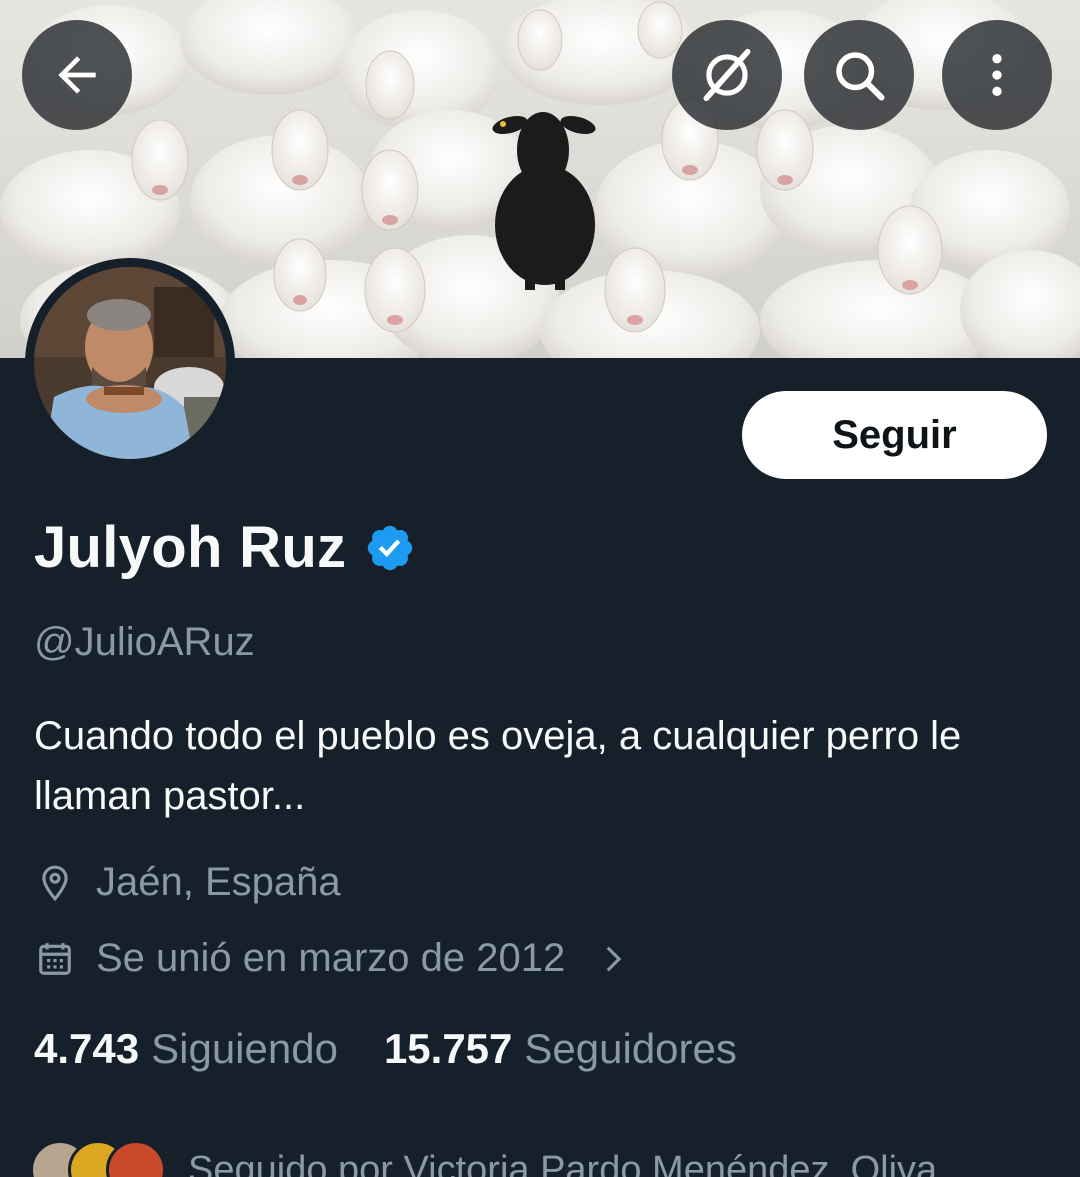  I want to click on arrow-left-icon, so click(77, 75).